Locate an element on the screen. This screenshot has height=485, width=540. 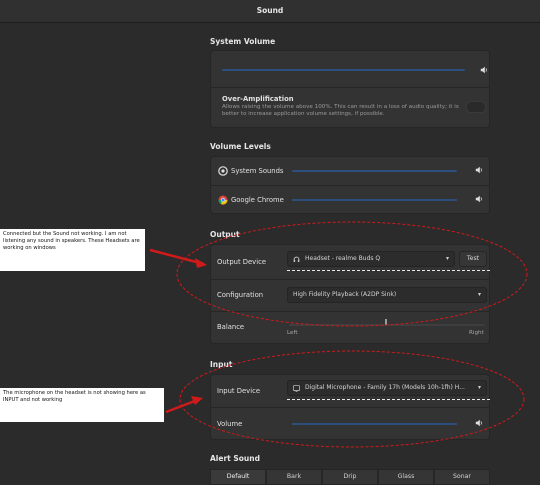
system-volume-heading: System Volume is located at coordinates (243, 41).